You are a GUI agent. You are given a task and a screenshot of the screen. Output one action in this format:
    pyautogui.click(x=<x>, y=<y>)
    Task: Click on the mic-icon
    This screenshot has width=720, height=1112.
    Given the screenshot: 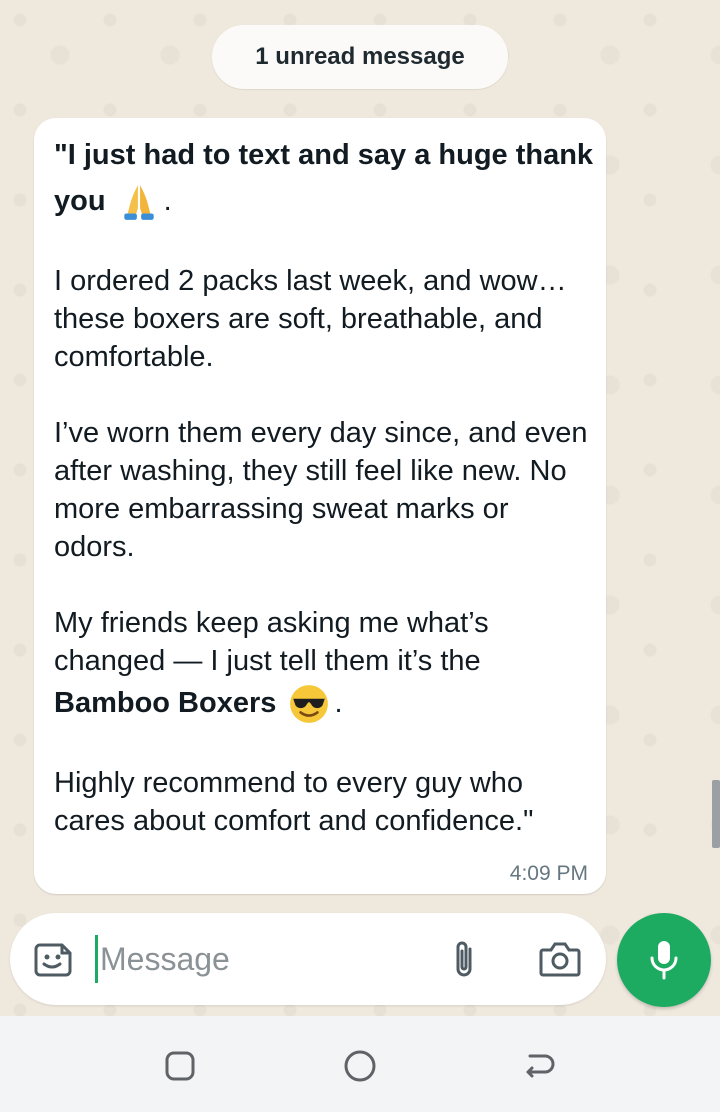 What is the action you would take?
    pyautogui.click(x=664, y=960)
    